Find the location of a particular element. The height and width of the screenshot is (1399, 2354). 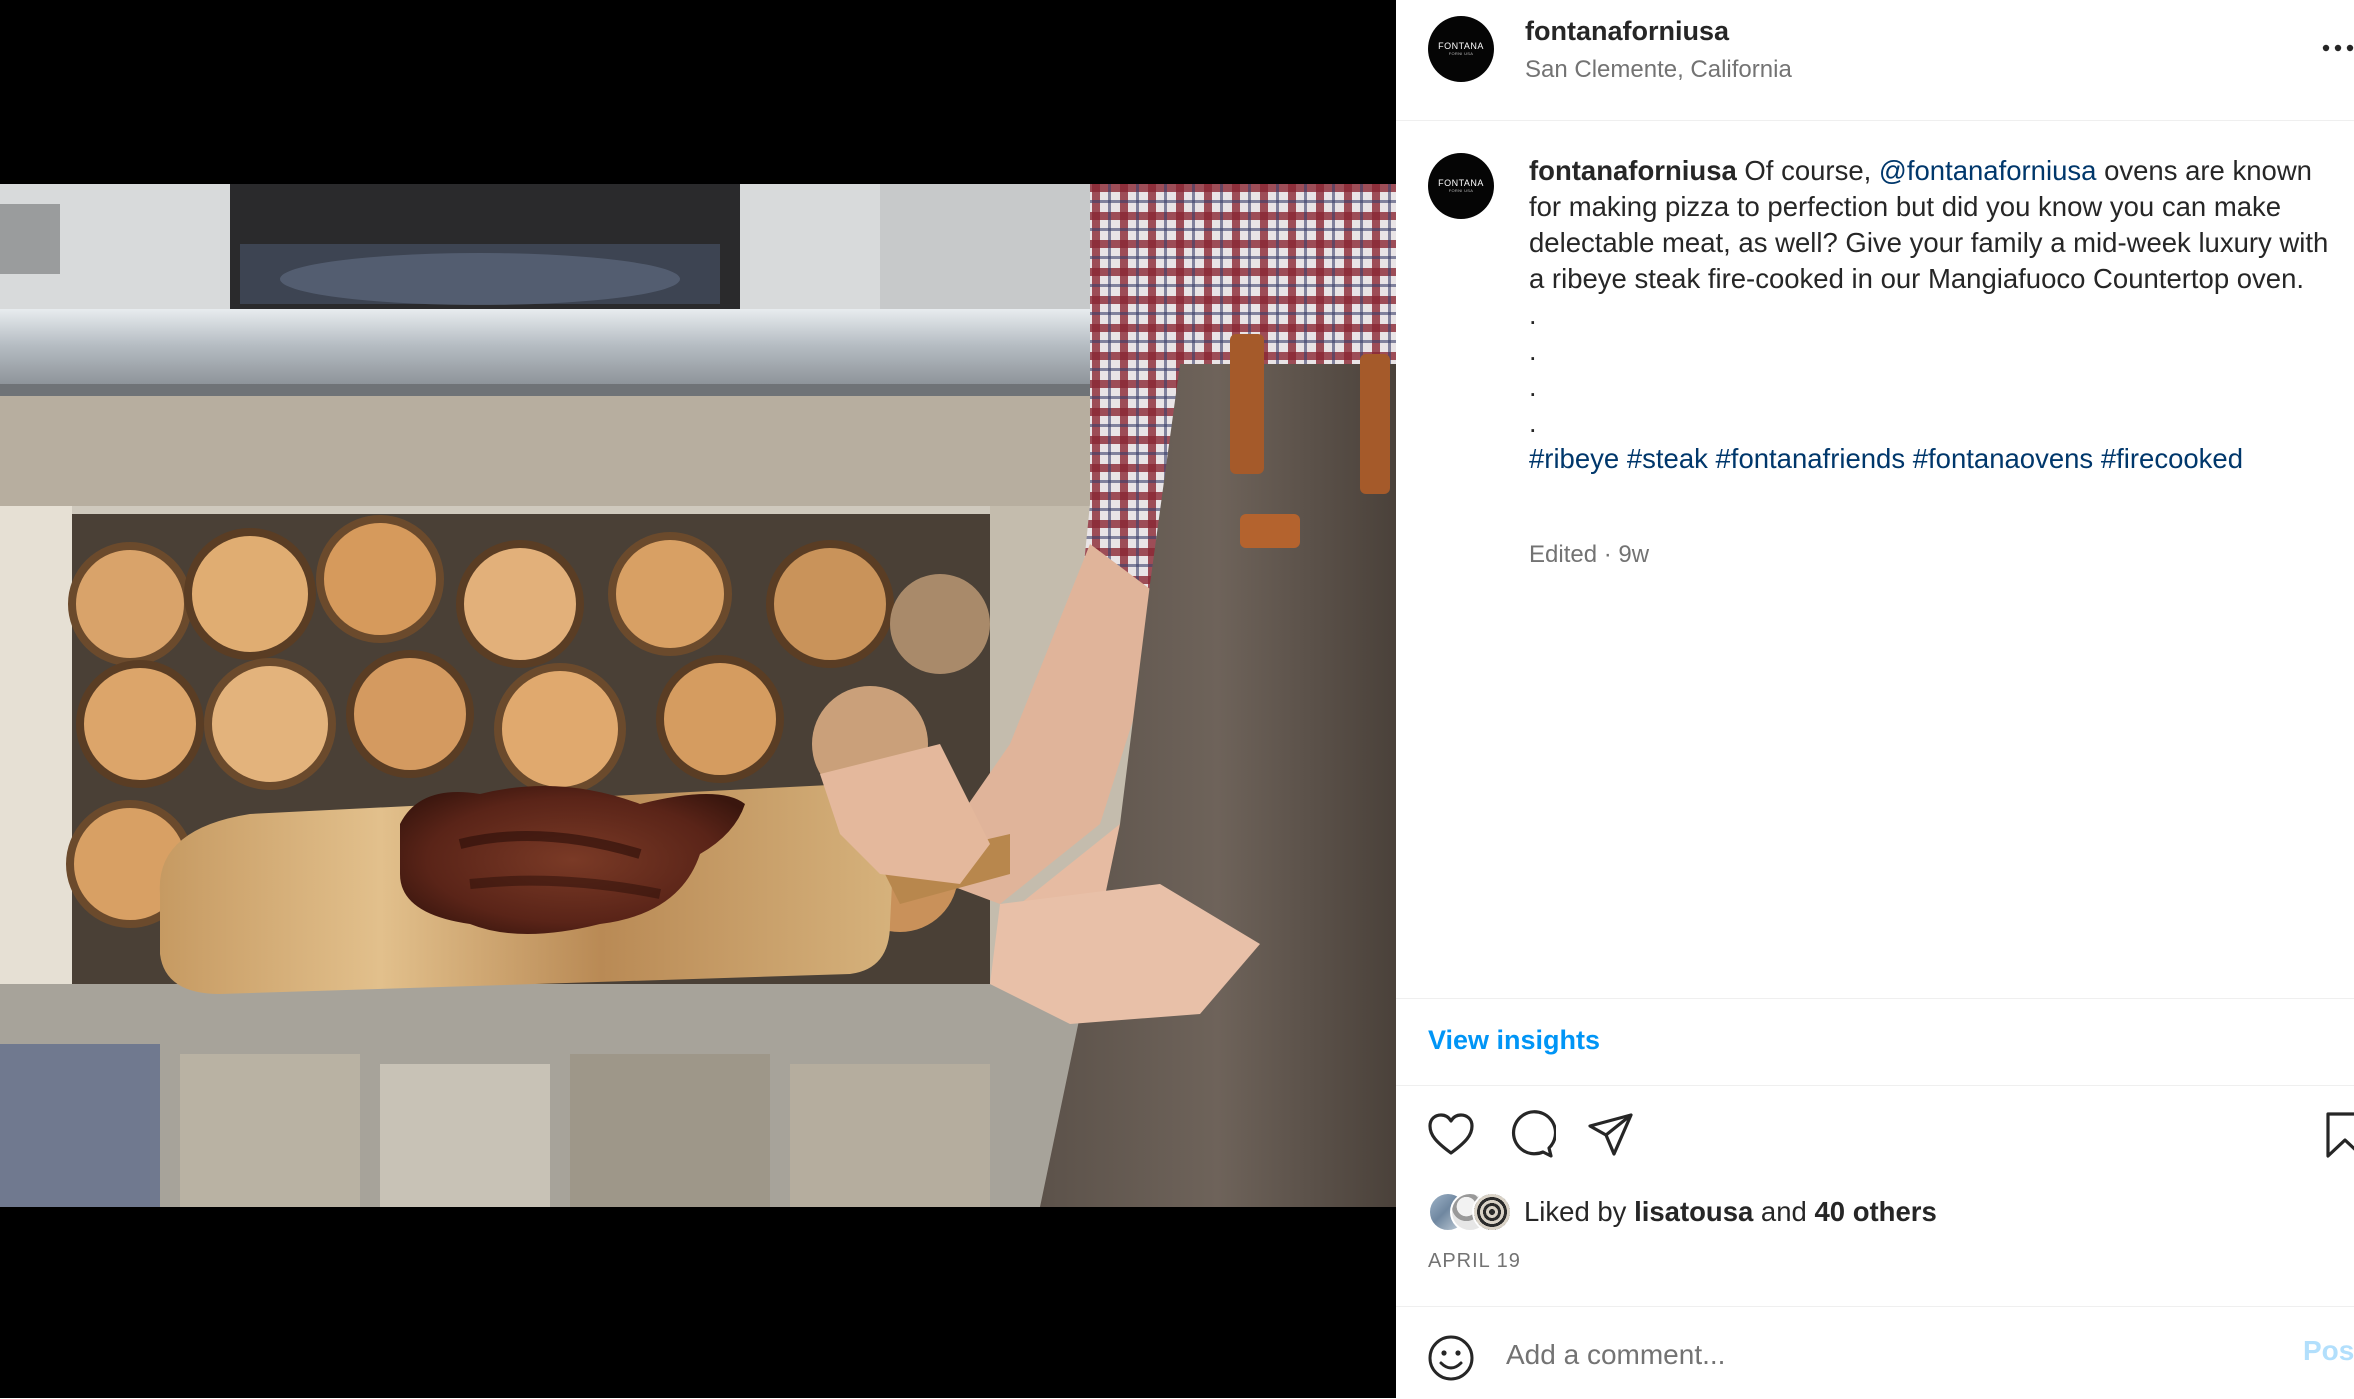

likes-summary: Liked by lisatousa and 40 others is located at coordinates (1878, 1213).